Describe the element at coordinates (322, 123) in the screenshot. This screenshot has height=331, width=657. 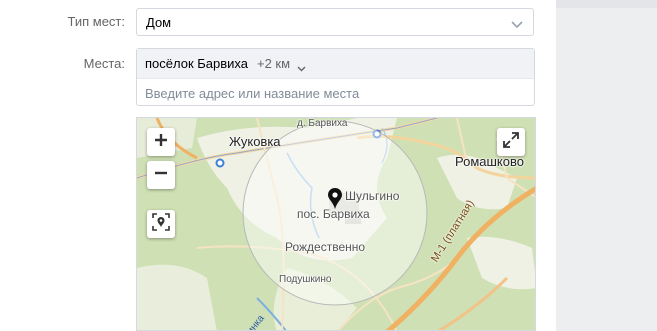
I see `map-label-d-barvikha: д. Барвиха` at that location.